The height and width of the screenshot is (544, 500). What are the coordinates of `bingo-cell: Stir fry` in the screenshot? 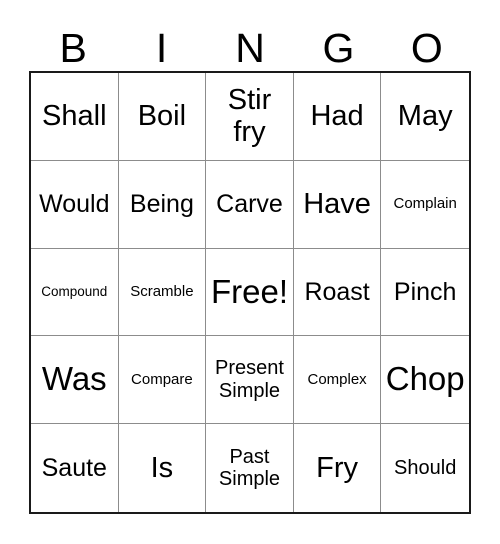 It's located at (250, 117).